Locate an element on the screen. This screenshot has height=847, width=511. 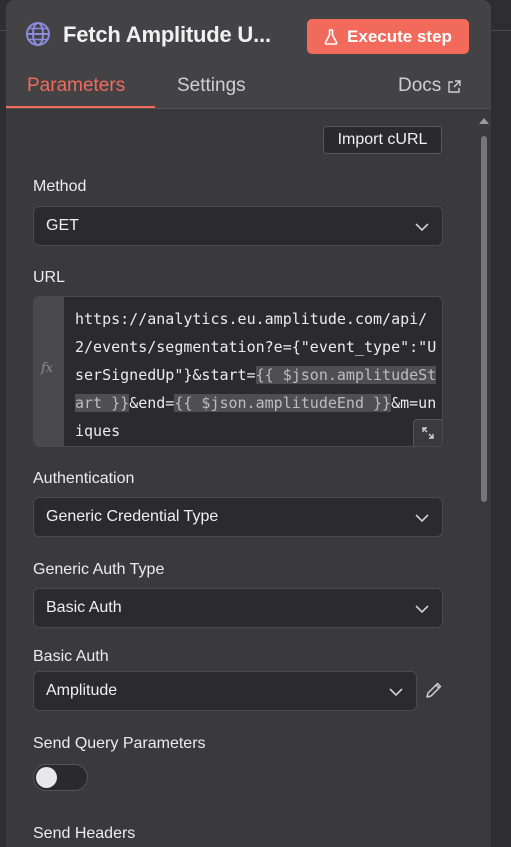
send-query-parameters-toggle is located at coordinates (60, 777).